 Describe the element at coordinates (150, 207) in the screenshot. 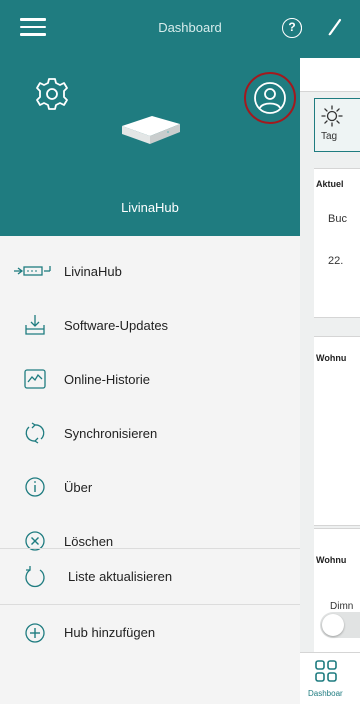

I see `hub-name: LivinaHub` at that location.